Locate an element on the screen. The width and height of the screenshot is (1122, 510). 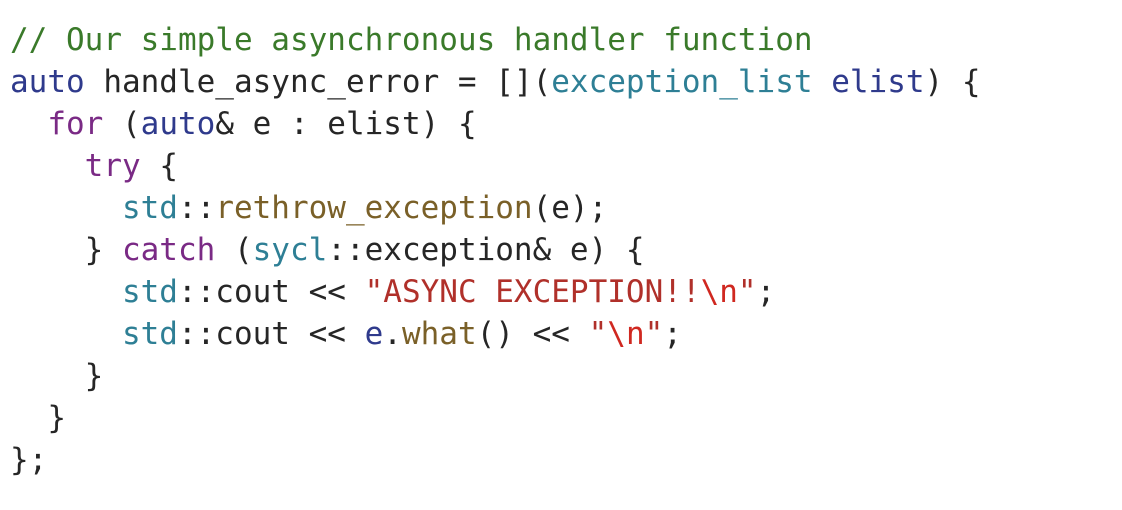
code-line: std::cout << "ASYNC EXCEPTION!!\n"; is located at coordinates (495, 292).